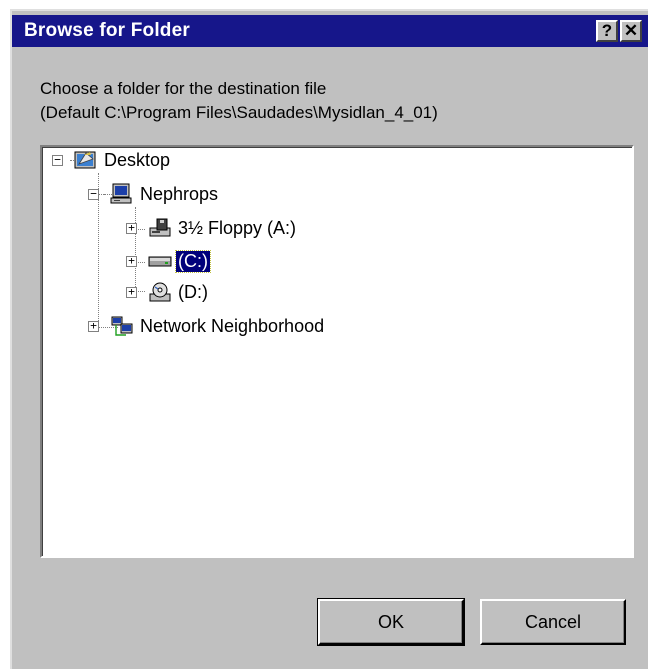 The height and width of the screenshot is (669, 648). Describe the element at coordinates (246, 229) in the screenshot. I see `tree-node-floppy: + 3½ Floppy (A:)` at that location.